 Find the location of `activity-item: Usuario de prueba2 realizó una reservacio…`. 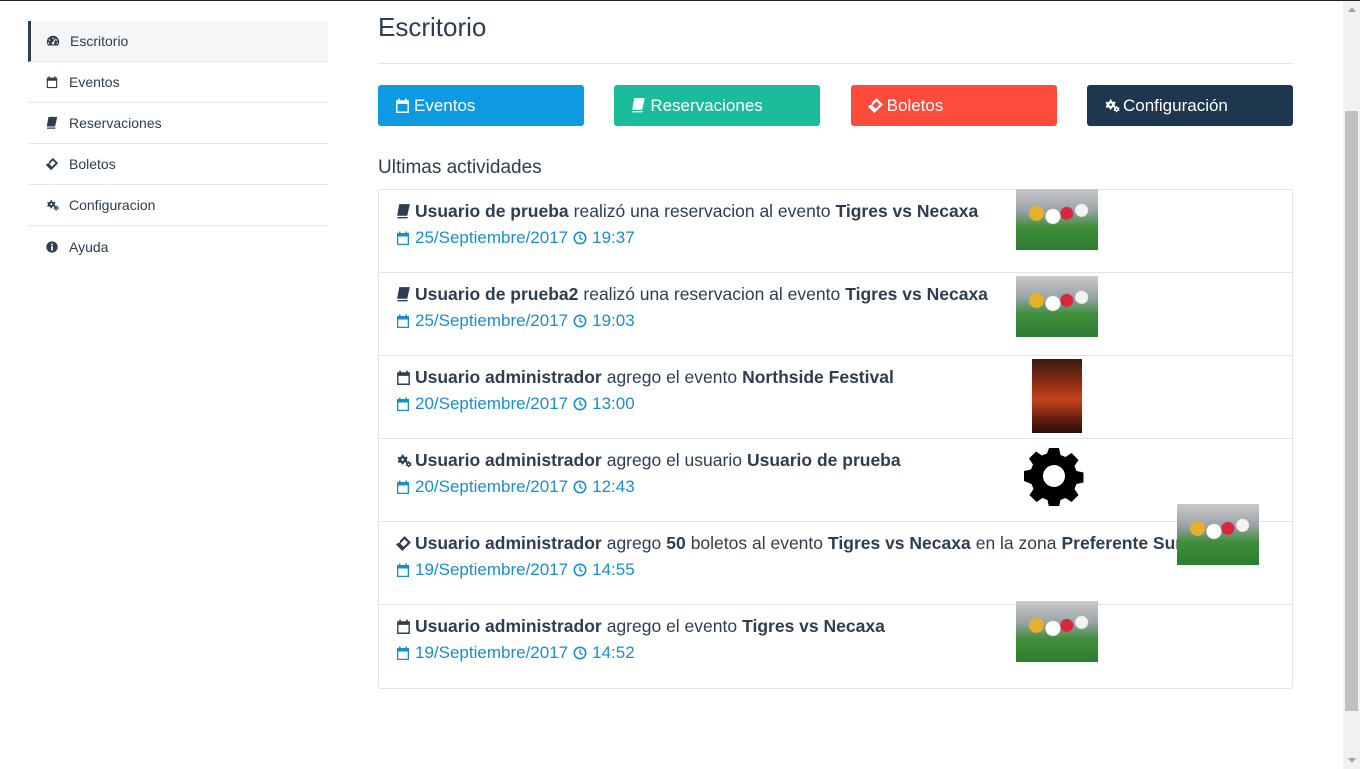

activity-item: Usuario de prueba2 realizó una reservacio… is located at coordinates (835, 314).